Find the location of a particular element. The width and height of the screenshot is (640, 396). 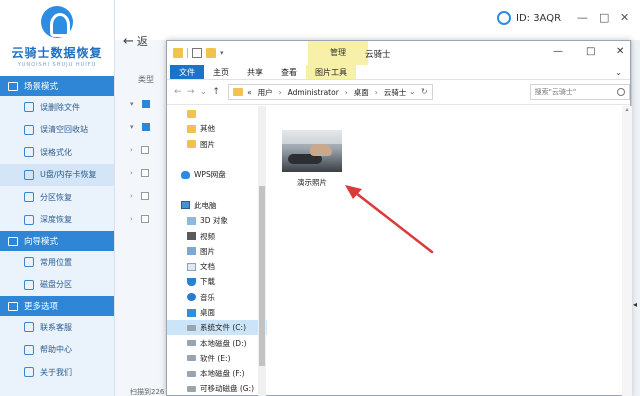

sidebar-item-usb-card: U盘/内存卡恢复 is located at coordinates (57, 174).